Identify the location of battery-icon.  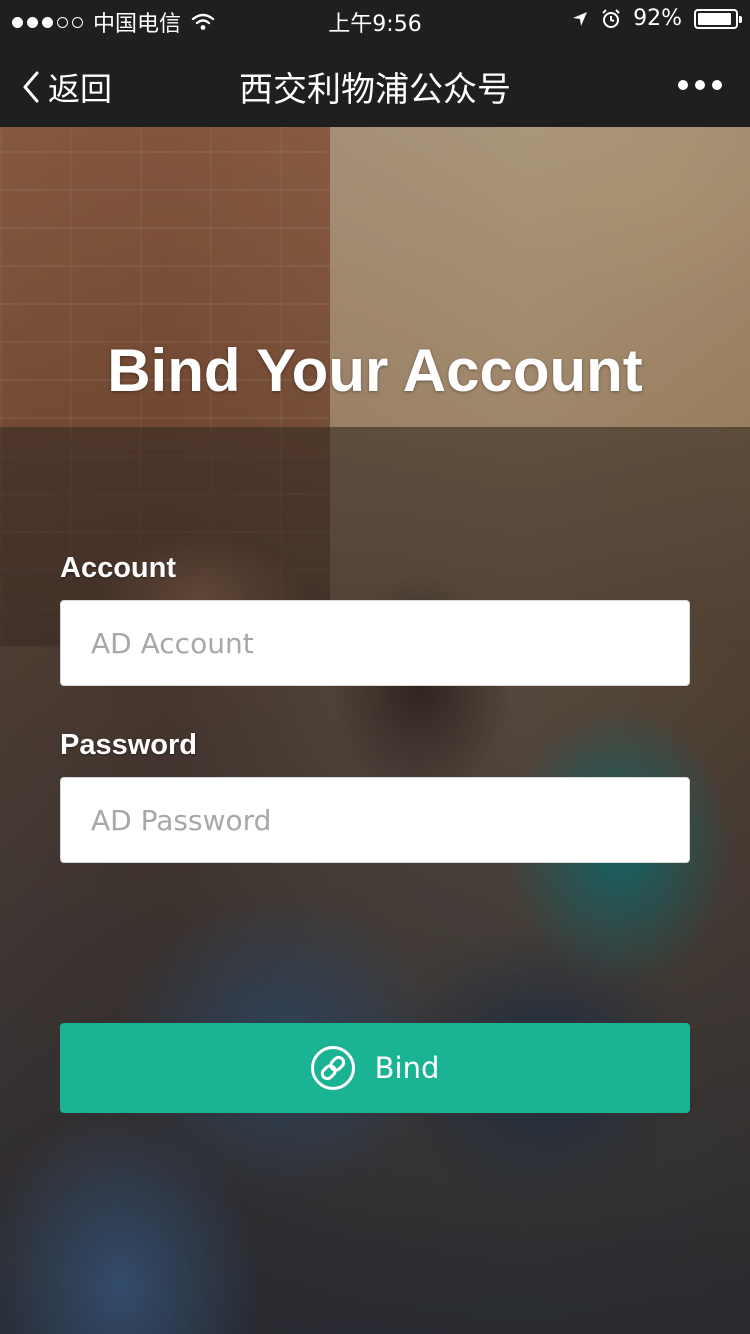
(718, 18).